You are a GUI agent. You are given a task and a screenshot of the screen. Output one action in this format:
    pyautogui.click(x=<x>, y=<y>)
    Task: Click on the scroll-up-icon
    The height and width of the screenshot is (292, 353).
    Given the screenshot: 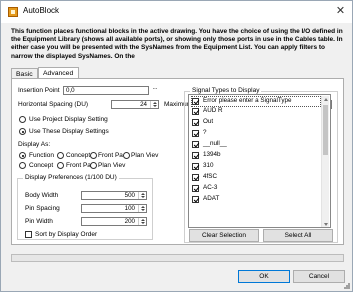 What is the action you would take?
    pyautogui.click(x=326, y=99)
    